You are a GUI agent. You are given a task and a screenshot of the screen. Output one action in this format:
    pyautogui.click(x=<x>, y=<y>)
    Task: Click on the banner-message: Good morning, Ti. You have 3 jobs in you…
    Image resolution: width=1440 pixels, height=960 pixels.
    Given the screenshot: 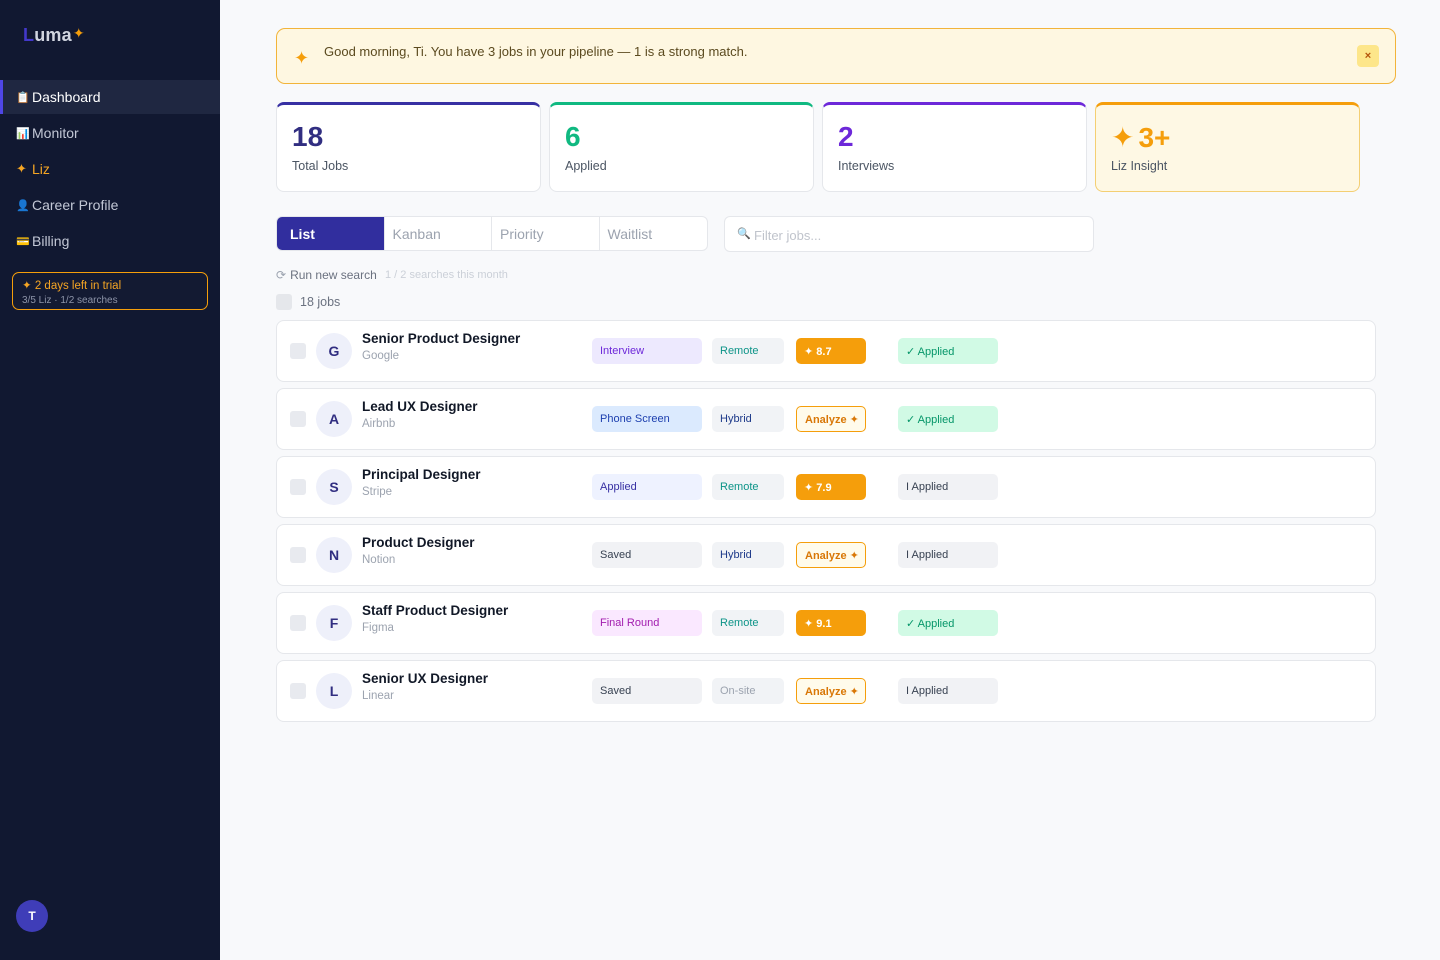 What is the action you would take?
    pyautogui.click(x=536, y=51)
    